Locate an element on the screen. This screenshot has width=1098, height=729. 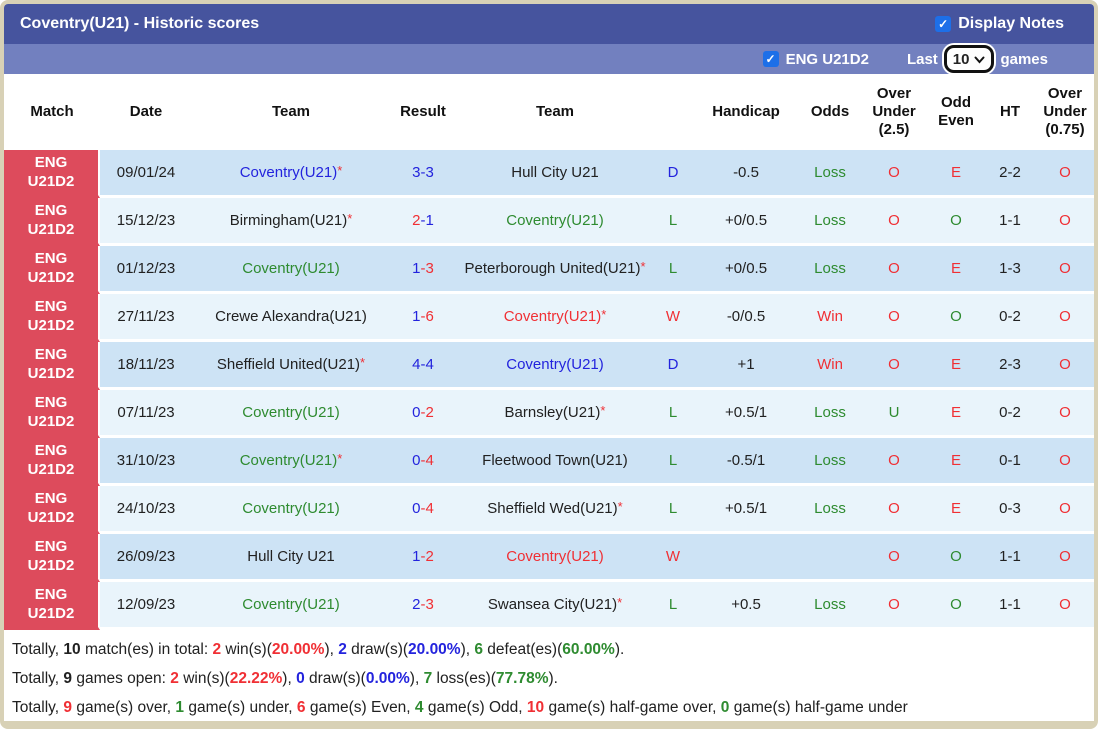
last-label: Last is located at coordinates (922, 59).